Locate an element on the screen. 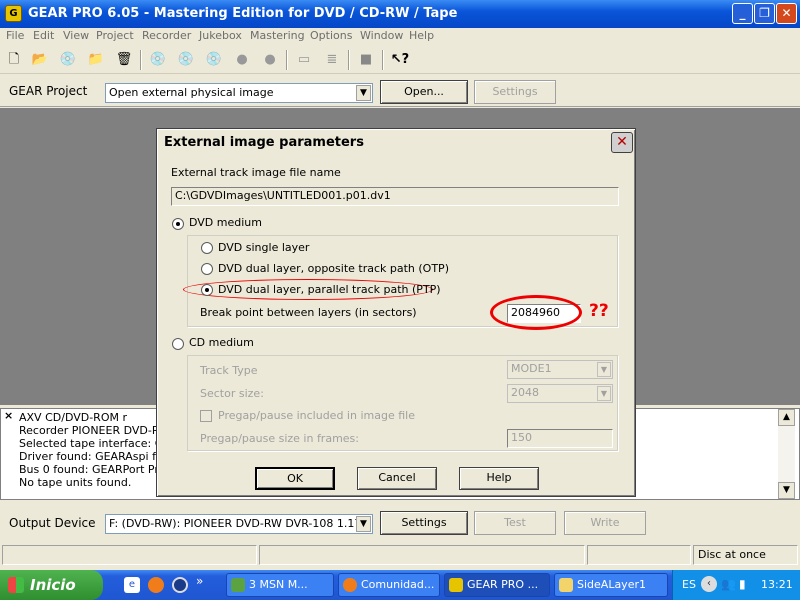  folder-icon: 📁 is located at coordinates (96, 60).